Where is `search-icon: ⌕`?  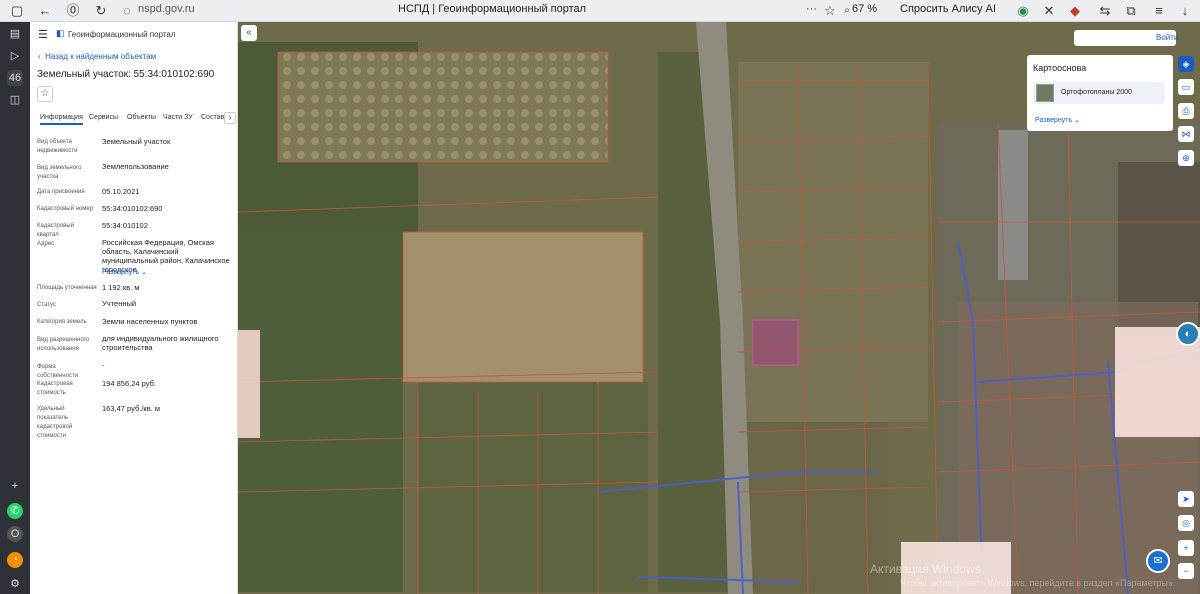 search-icon: ⌕ is located at coordinates (847, 10).